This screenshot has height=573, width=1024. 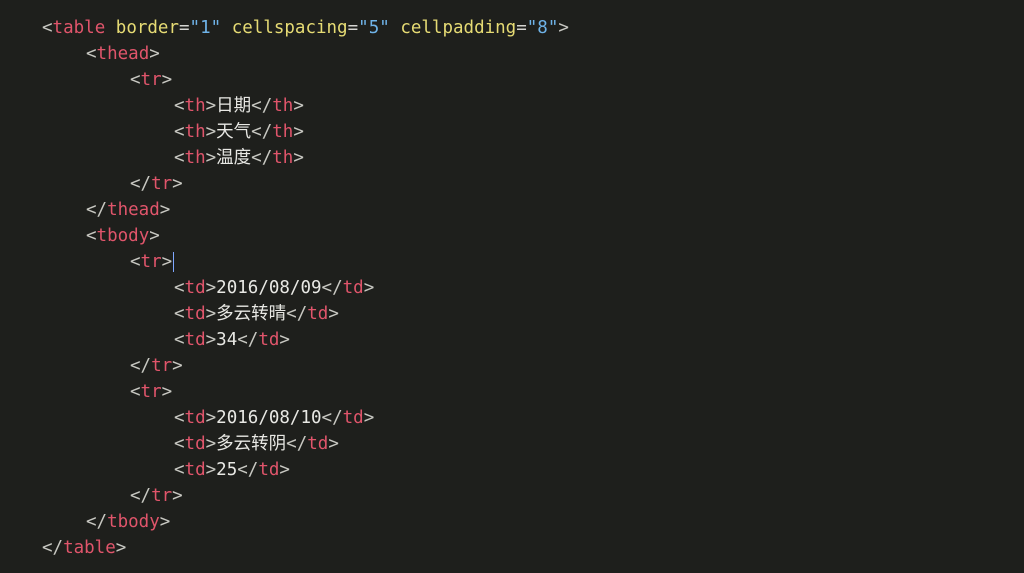 What do you see at coordinates (227, 340) in the screenshot?
I see `code-text-content: 34` at bounding box center [227, 340].